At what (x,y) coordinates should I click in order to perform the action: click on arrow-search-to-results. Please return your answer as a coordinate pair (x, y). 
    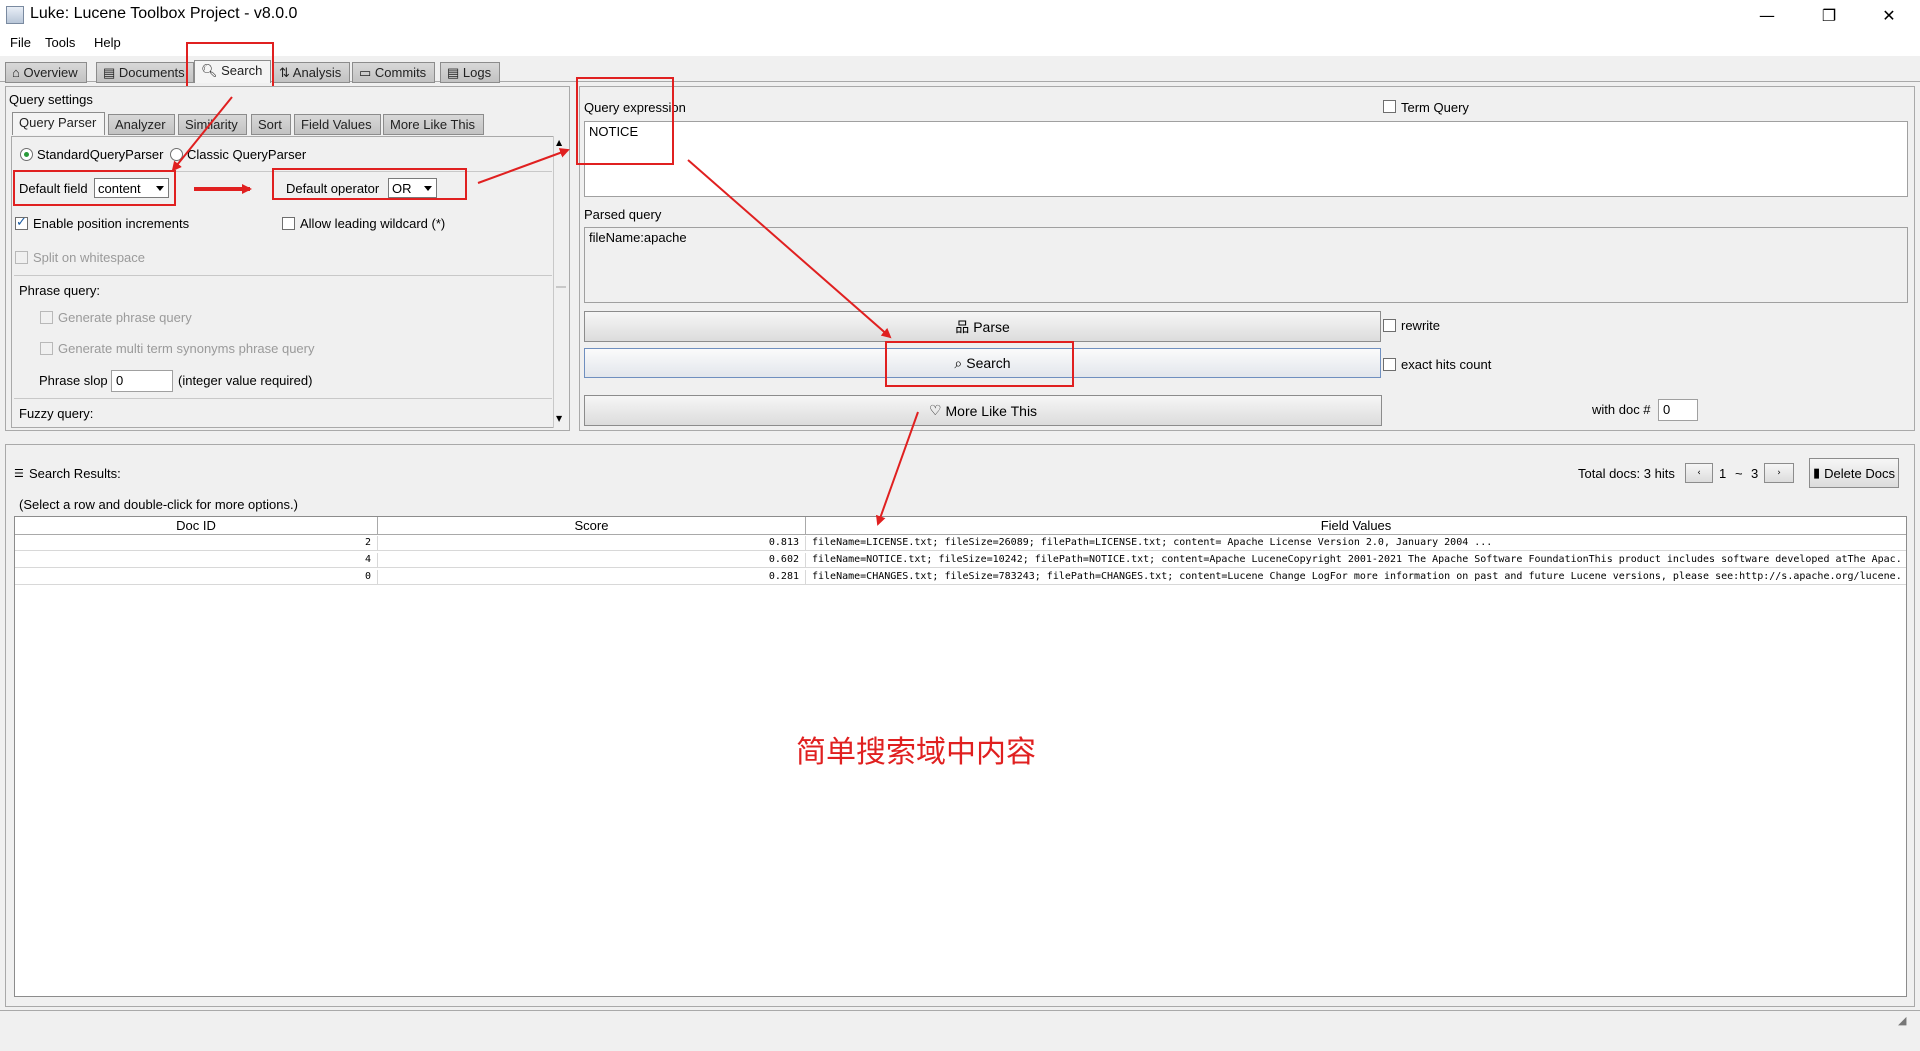
    Looking at the image, I should click on (897, 468).